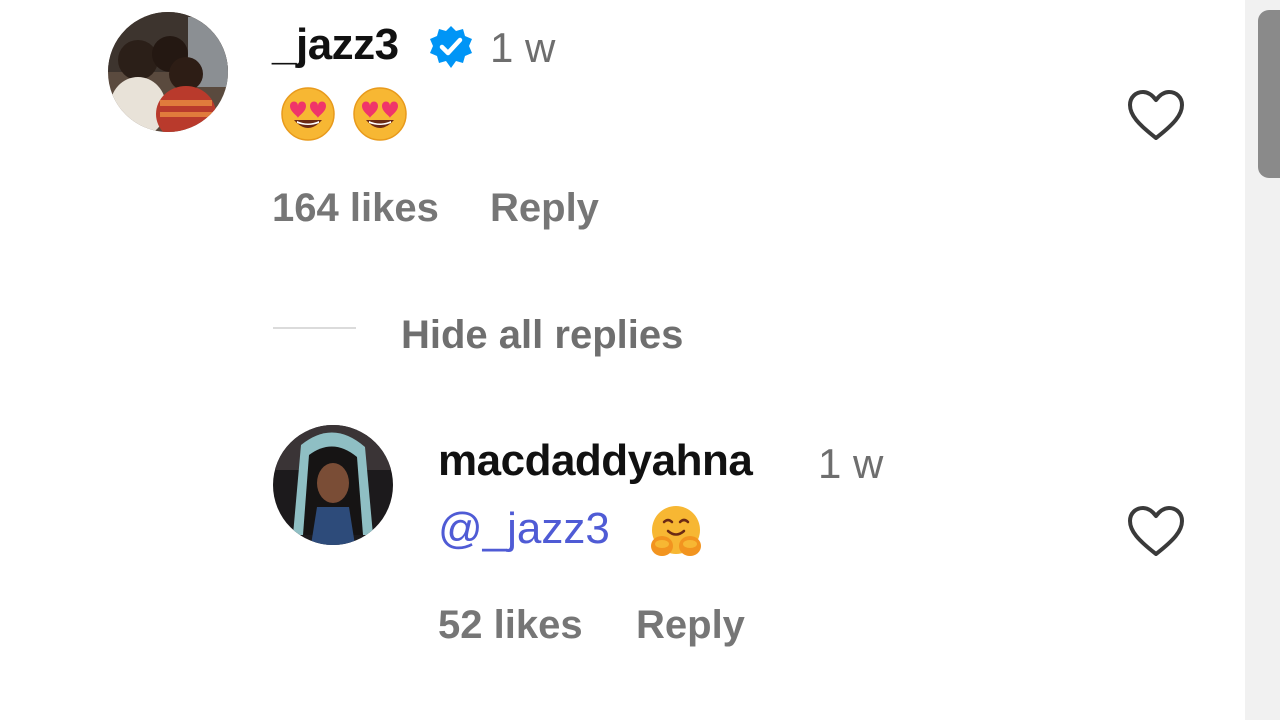 This screenshot has height=720, width=1280. What do you see at coordinates (676, 534) in the screenshot?
I see `hugging-face-emoji` at bounding box center [676, 534].